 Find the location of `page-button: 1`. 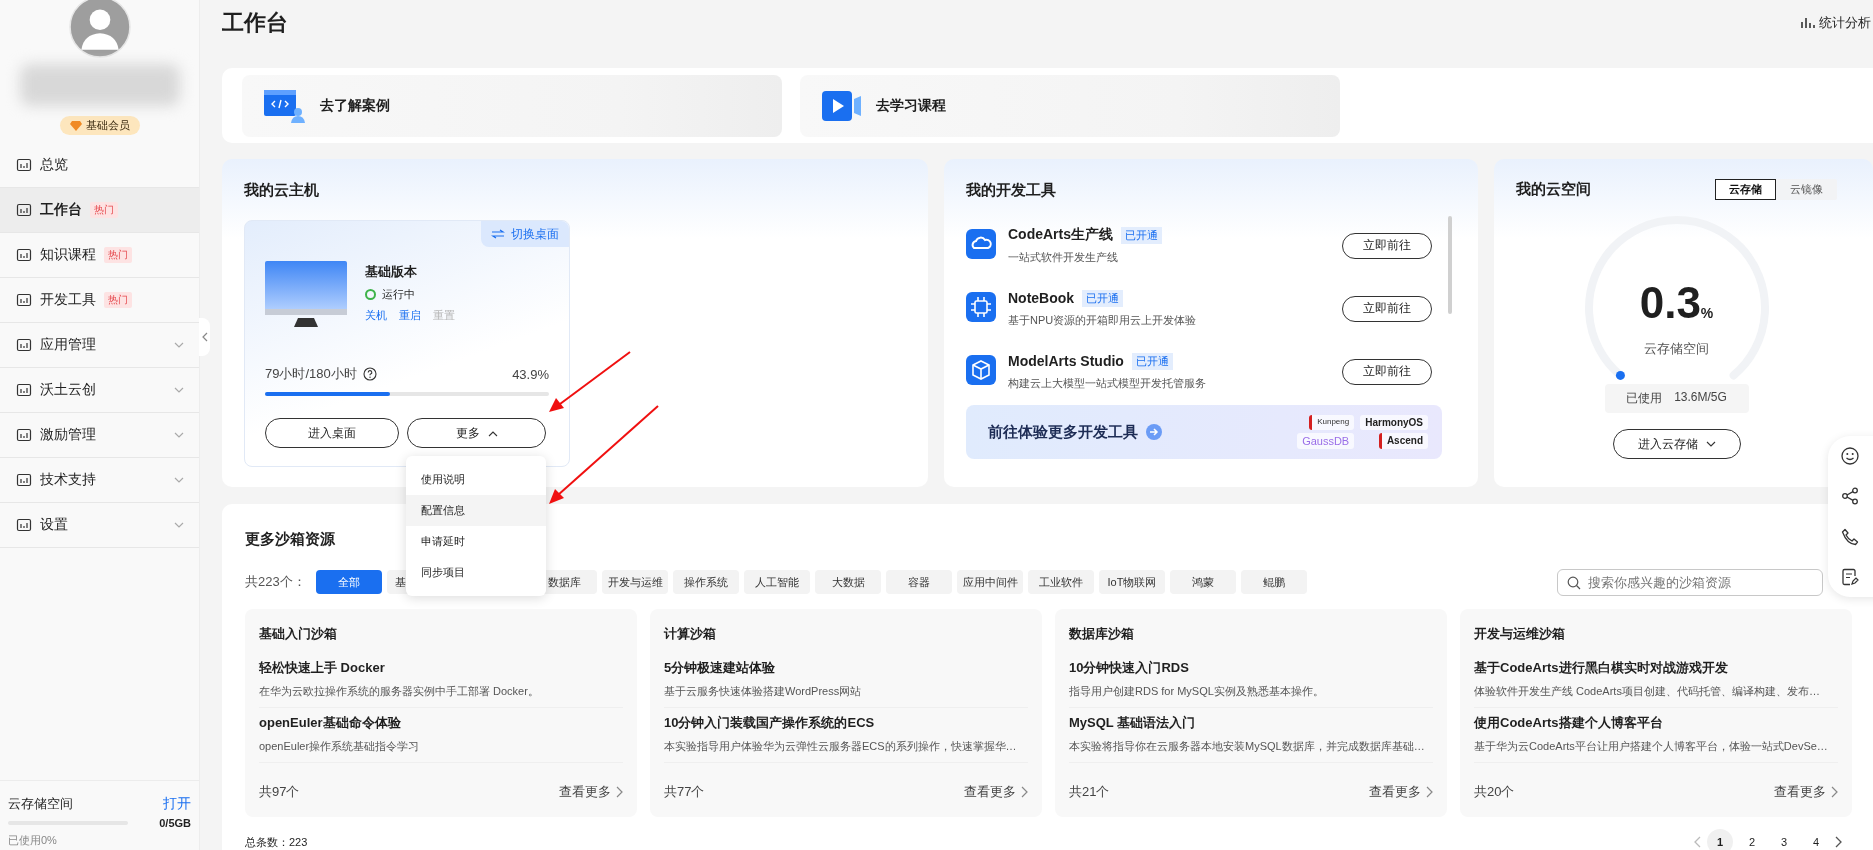

page-button: 1 is located at coordinates (1720, 839).